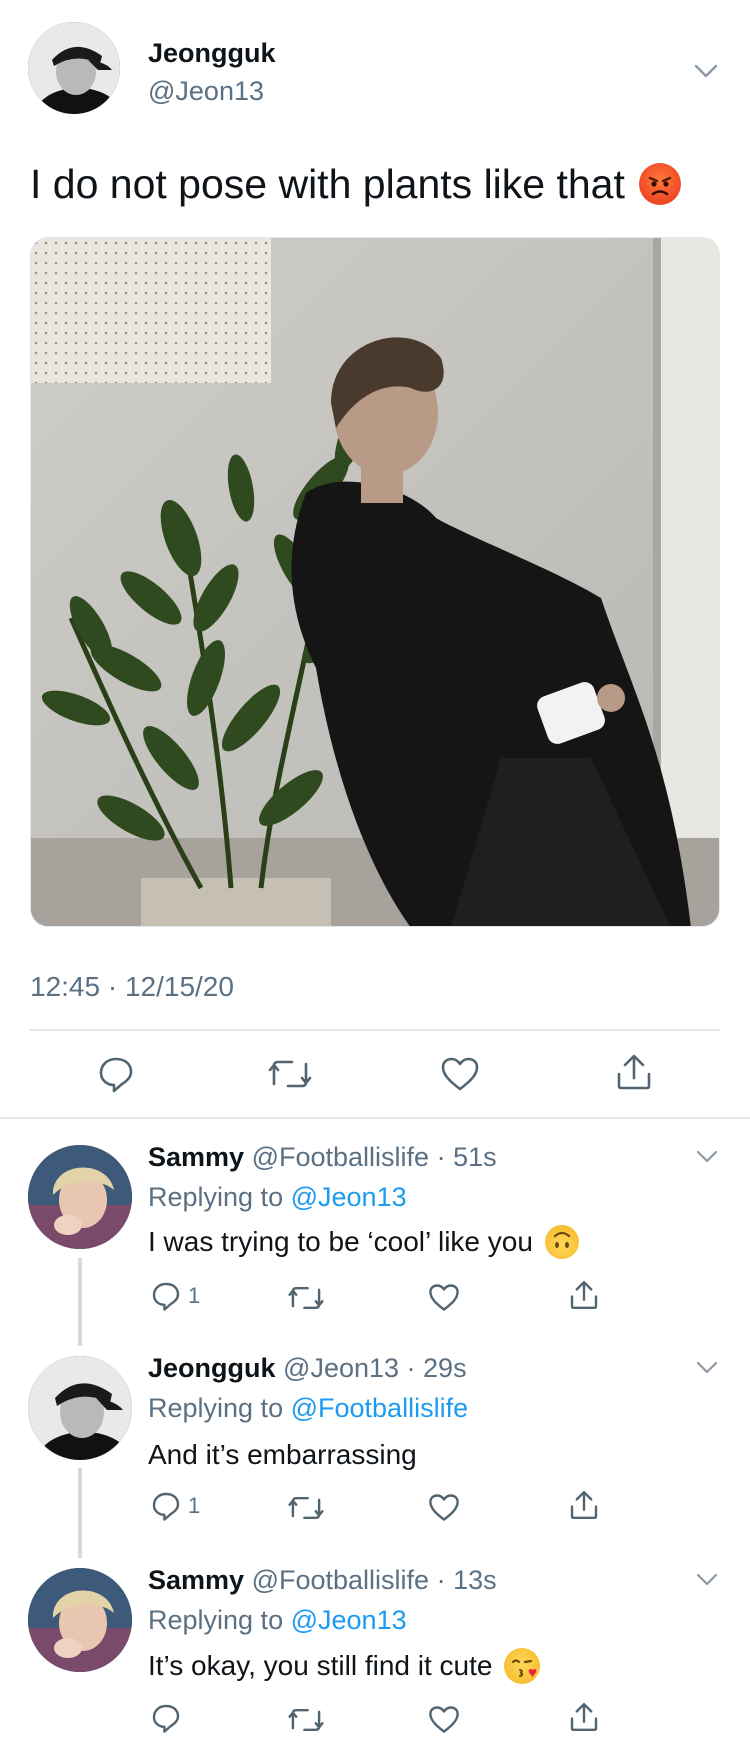  Describe the element at coordinates (444, 1507) in the screenshot. I see `reply-2-like-heart-icon` at that location.